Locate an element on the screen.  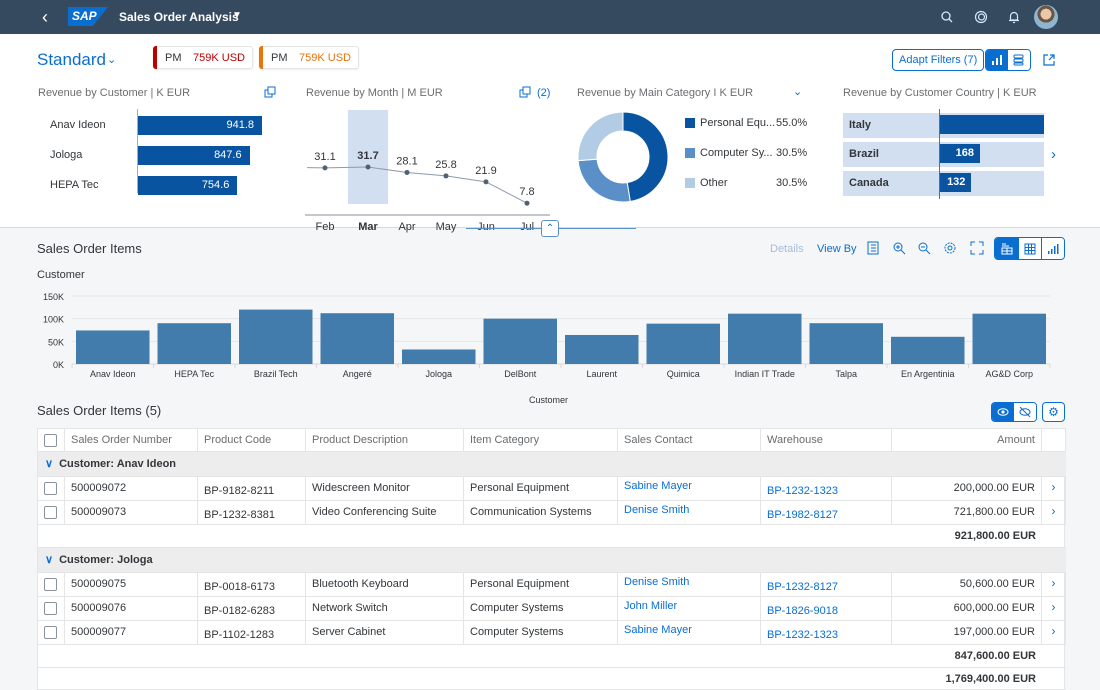
bar: 847.6 is located at coordinates (194, 155).